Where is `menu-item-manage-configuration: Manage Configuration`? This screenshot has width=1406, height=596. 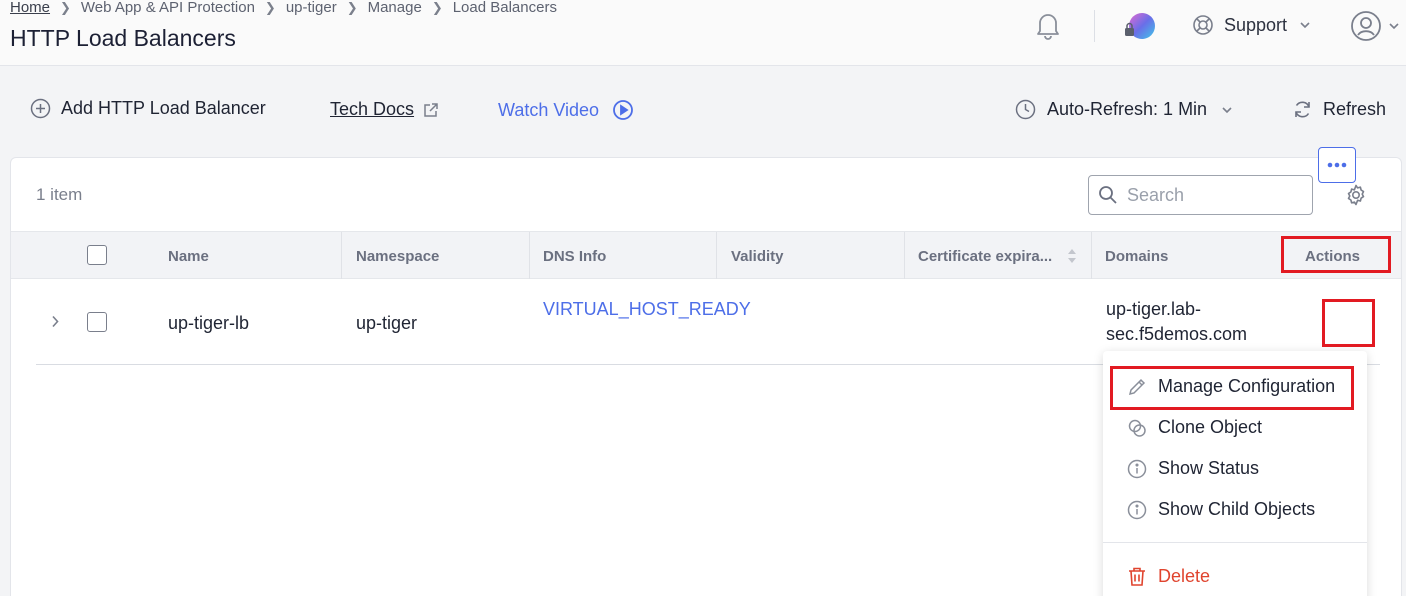 menu-item-manage-configuration: Manage Configuration is located at coordinates (1231, 386).